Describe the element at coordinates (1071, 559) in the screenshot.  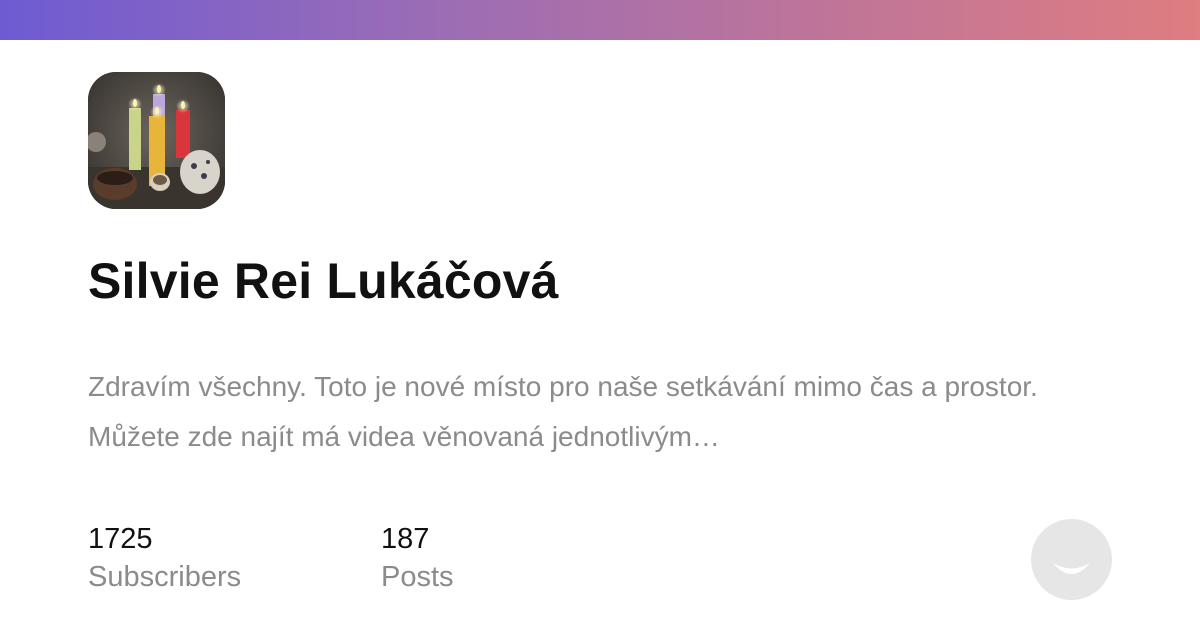
I see `smiley-icon` at that location.